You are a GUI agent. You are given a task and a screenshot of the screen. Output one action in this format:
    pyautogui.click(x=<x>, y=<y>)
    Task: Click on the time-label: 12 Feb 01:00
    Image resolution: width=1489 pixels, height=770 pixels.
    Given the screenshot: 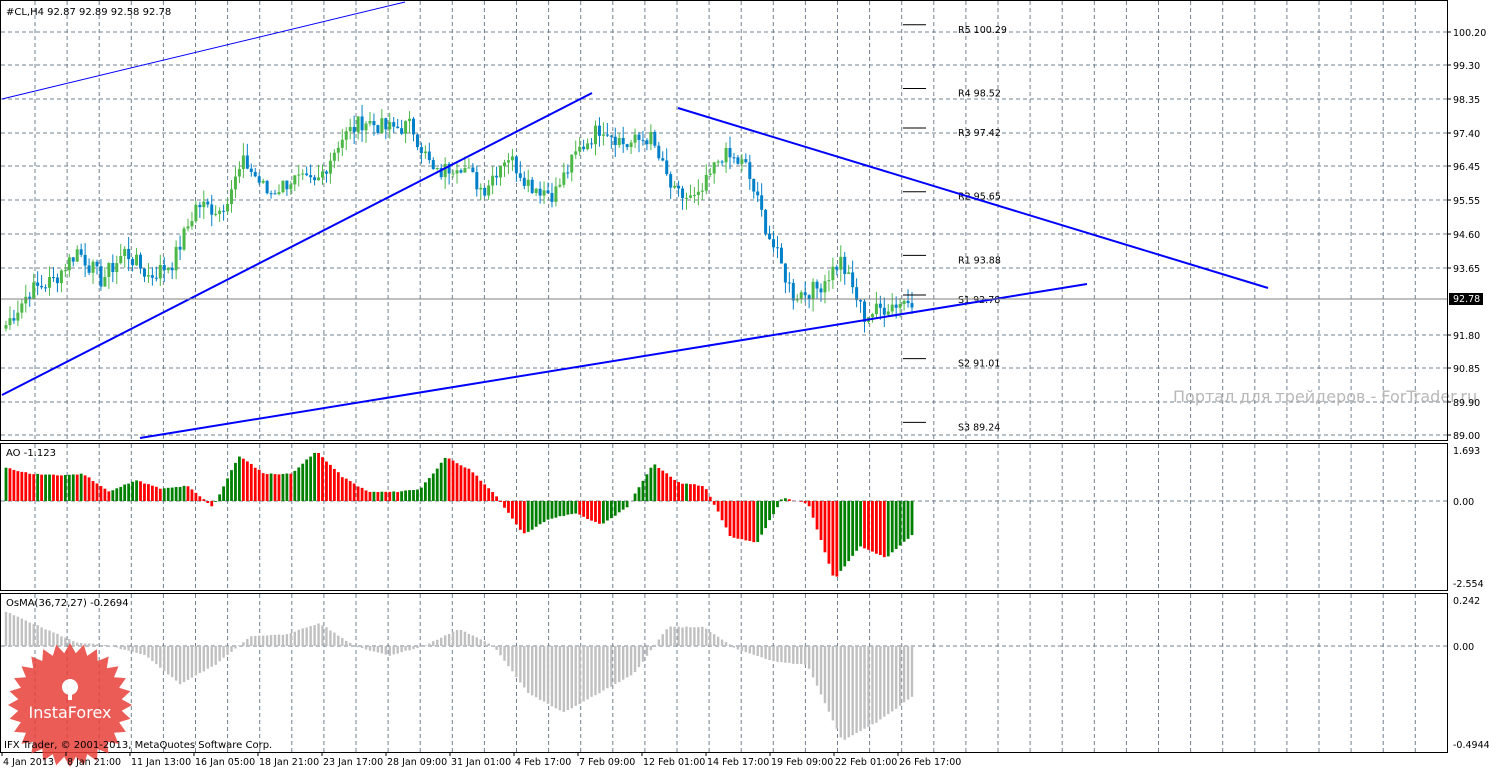 What is the action you would take?
    pyautogui.click(x=674, y=762)
    